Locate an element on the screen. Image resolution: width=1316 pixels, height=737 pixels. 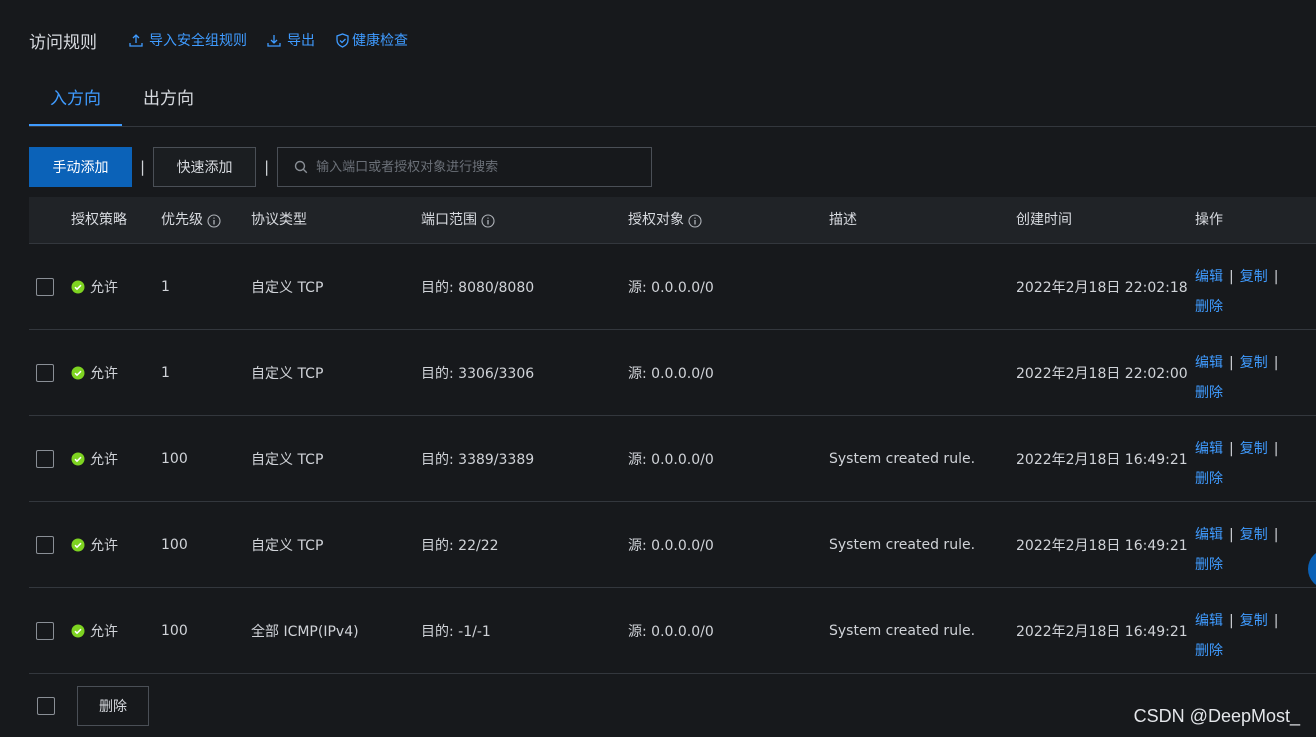
col-description: 描述 is located at coordinates (843, 220).